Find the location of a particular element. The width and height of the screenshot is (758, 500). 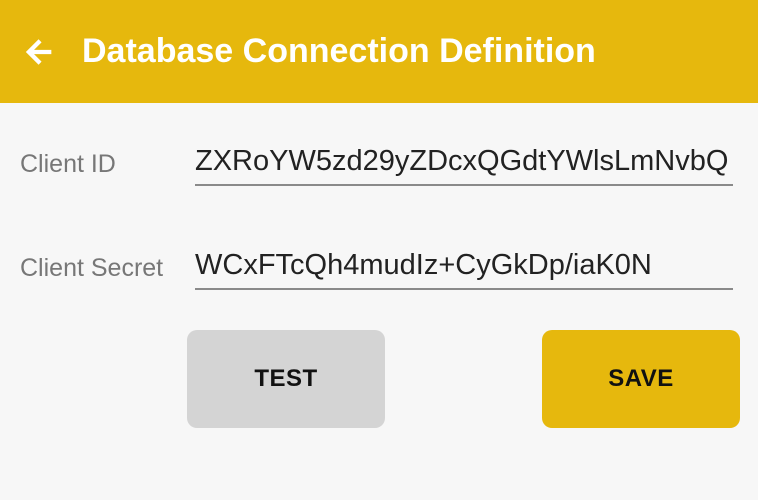

client-id-input is located at coordinates (464, 162).